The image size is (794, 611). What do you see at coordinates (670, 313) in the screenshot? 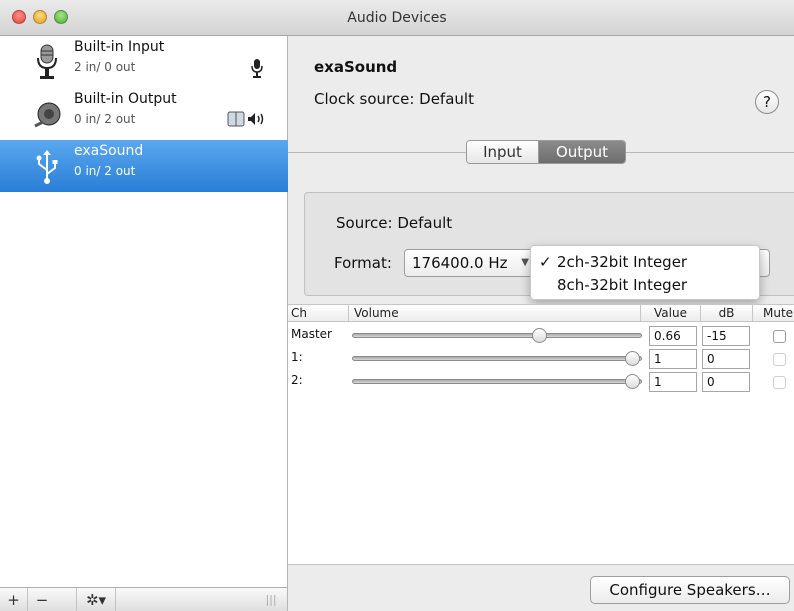
I see `column-header-value: Value` at bounding box center [670, 313].